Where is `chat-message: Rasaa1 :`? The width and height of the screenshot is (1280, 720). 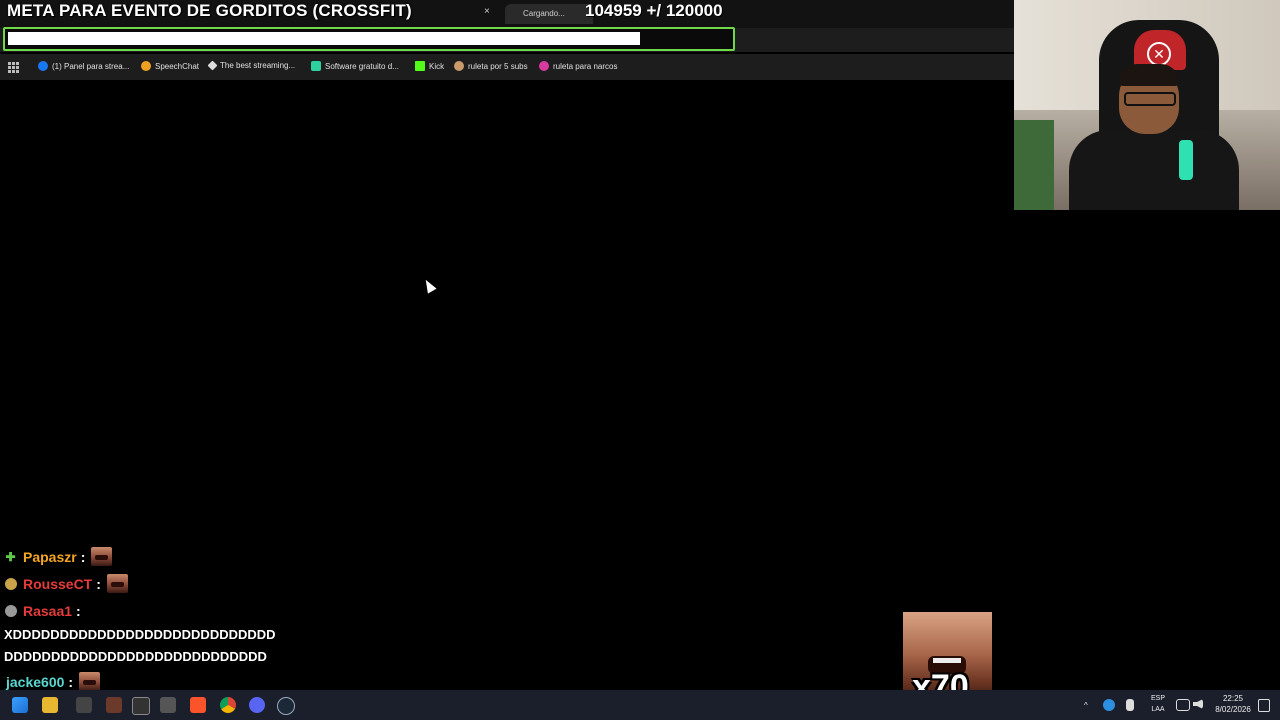 chat-message: Rasaa1 : is located at coordinates (214, 610).